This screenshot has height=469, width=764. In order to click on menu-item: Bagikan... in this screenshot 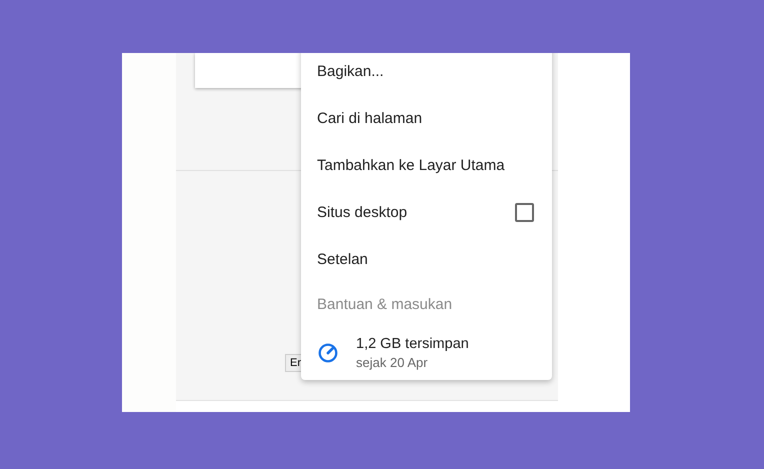, I will do `click(426, 74)`.